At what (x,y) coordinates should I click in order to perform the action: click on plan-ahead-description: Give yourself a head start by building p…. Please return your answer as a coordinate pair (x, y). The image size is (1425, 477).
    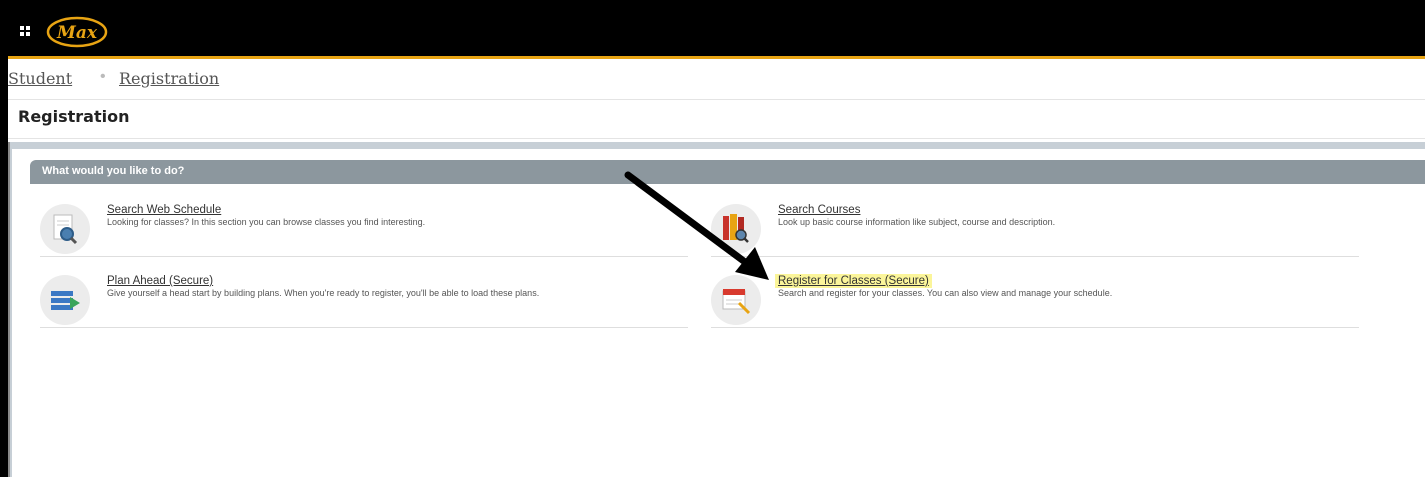
    Looking at the image, I should click on (323, 293).